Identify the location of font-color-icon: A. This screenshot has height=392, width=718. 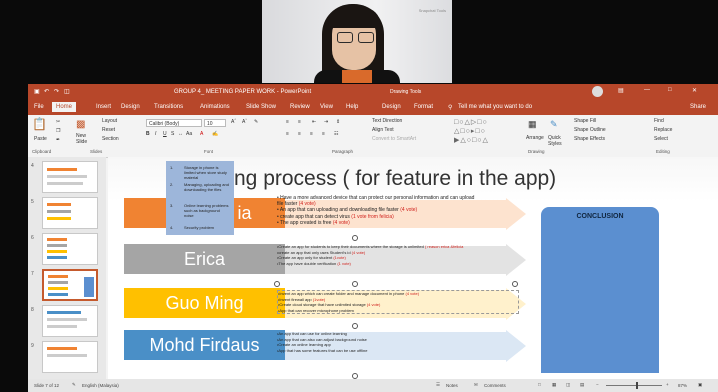
(201, 134).